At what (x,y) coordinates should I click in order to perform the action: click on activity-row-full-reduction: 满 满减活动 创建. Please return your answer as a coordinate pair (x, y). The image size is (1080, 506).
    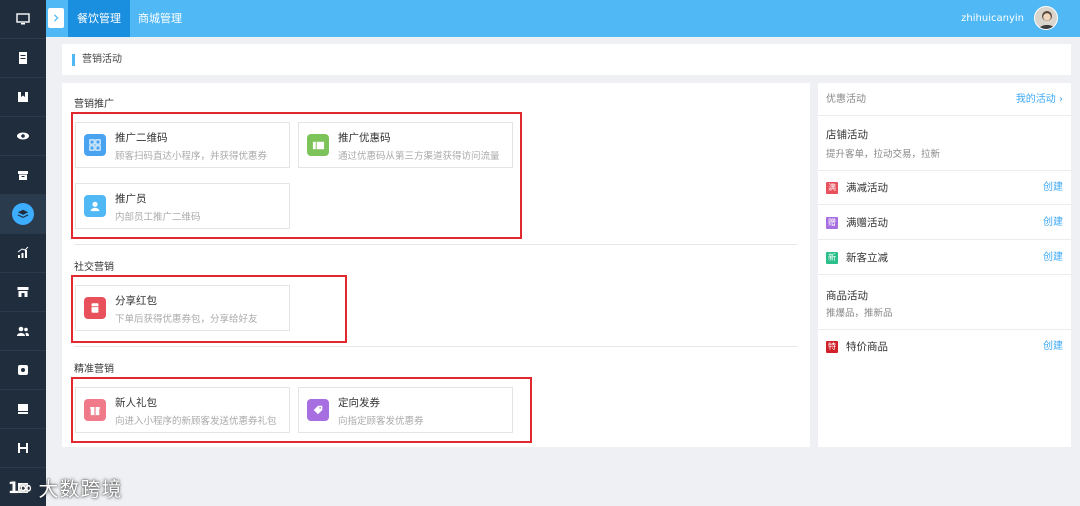
    Looking at the image, I should click on (944, 188).